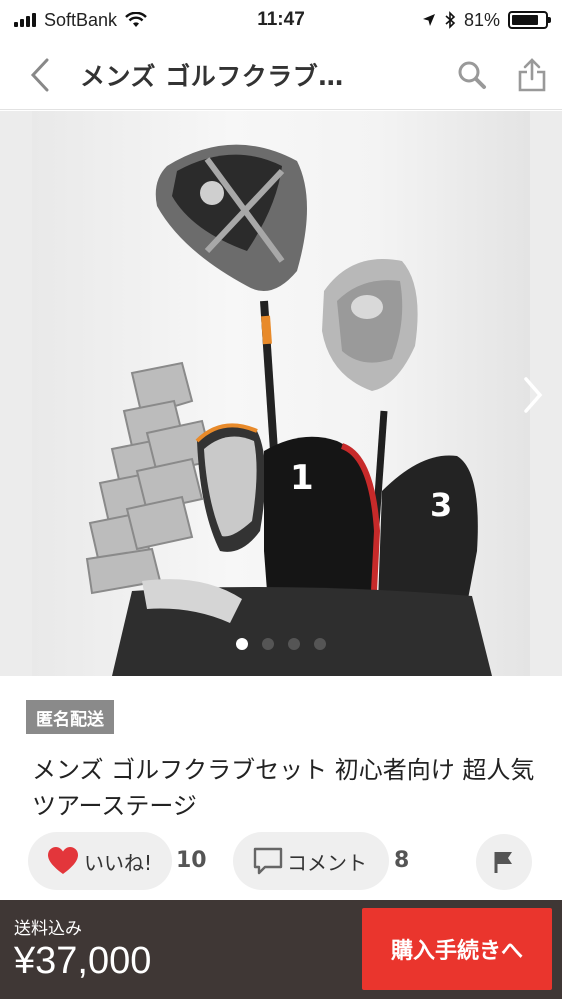 The height and width of the screenshot is (999, 562). I want to click on pagination-dots, so click(281, 644).